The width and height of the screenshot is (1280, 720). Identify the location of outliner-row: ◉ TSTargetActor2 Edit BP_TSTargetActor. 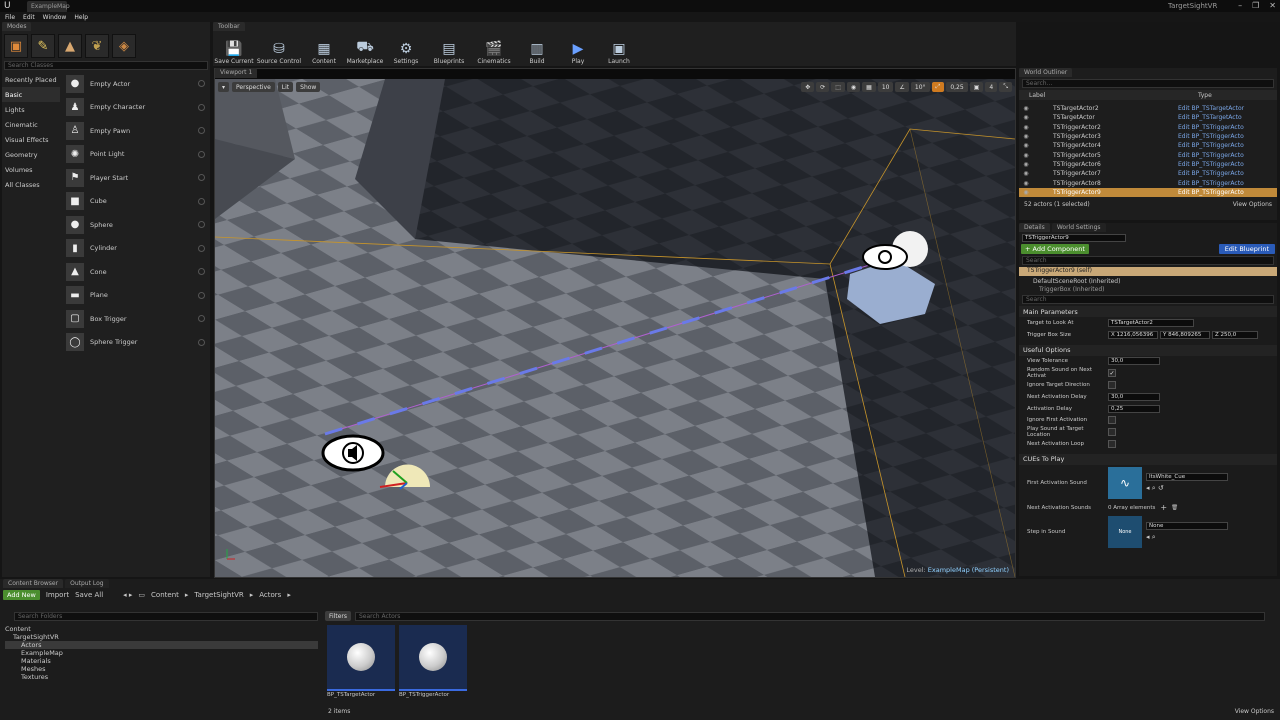
(1148, 108).